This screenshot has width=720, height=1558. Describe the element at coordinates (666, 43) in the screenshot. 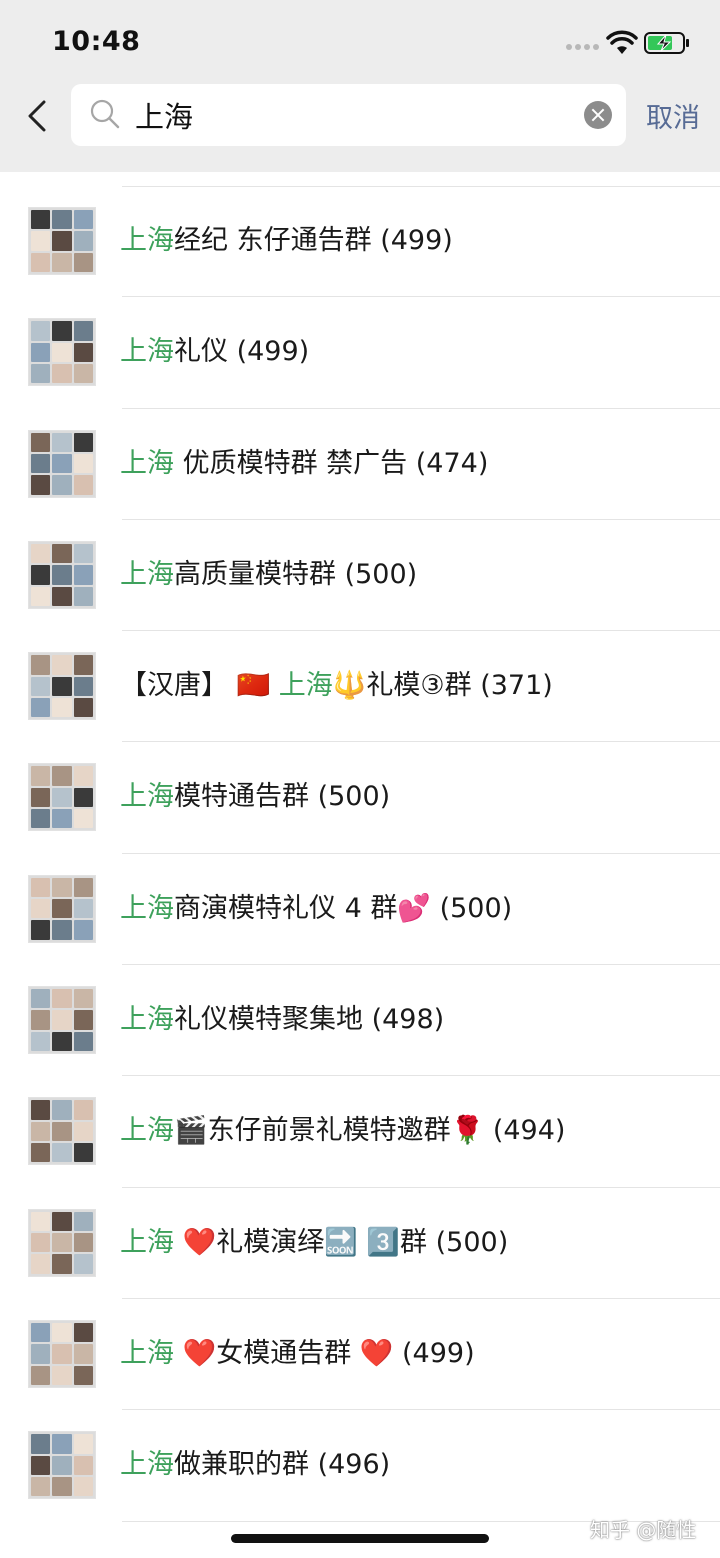

I see `battery-charging-icon` at that location.